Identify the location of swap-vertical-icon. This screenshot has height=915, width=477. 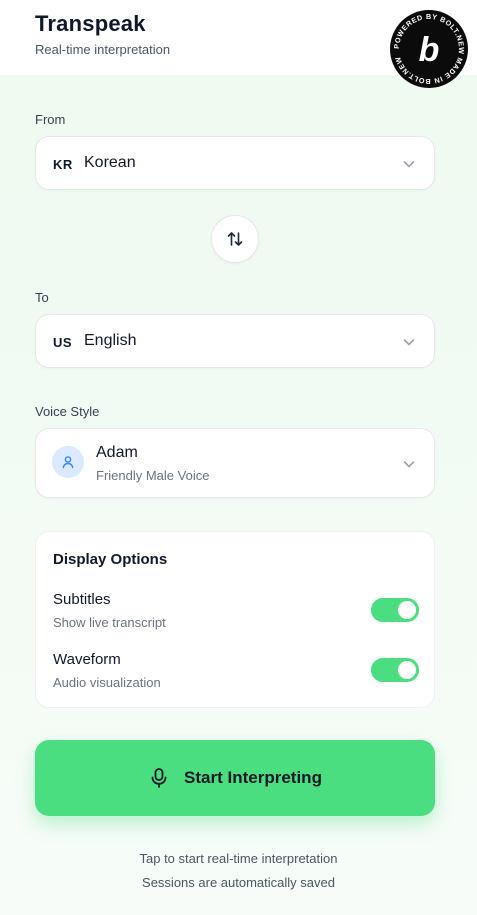
(235, 239).